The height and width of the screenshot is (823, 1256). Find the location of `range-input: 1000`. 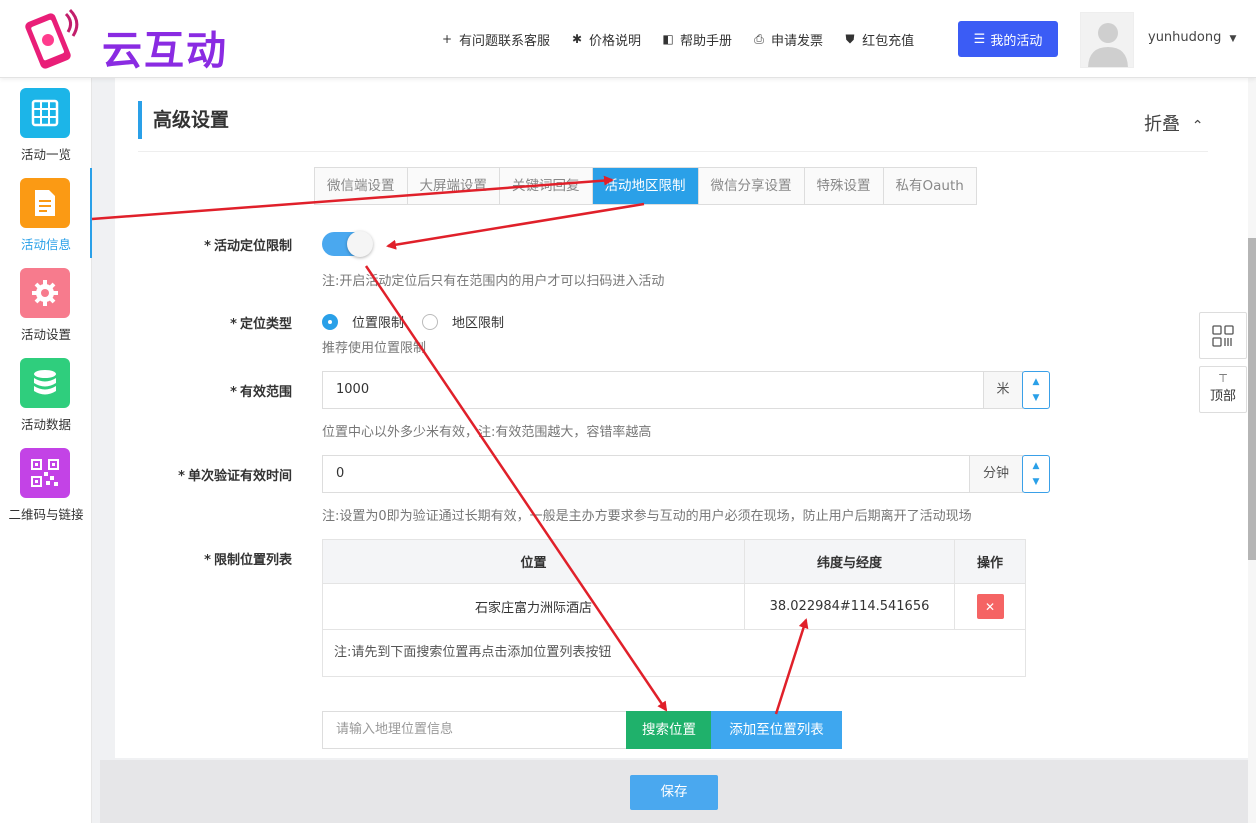

range-input: 1000 is located at coordinates (653, 390).